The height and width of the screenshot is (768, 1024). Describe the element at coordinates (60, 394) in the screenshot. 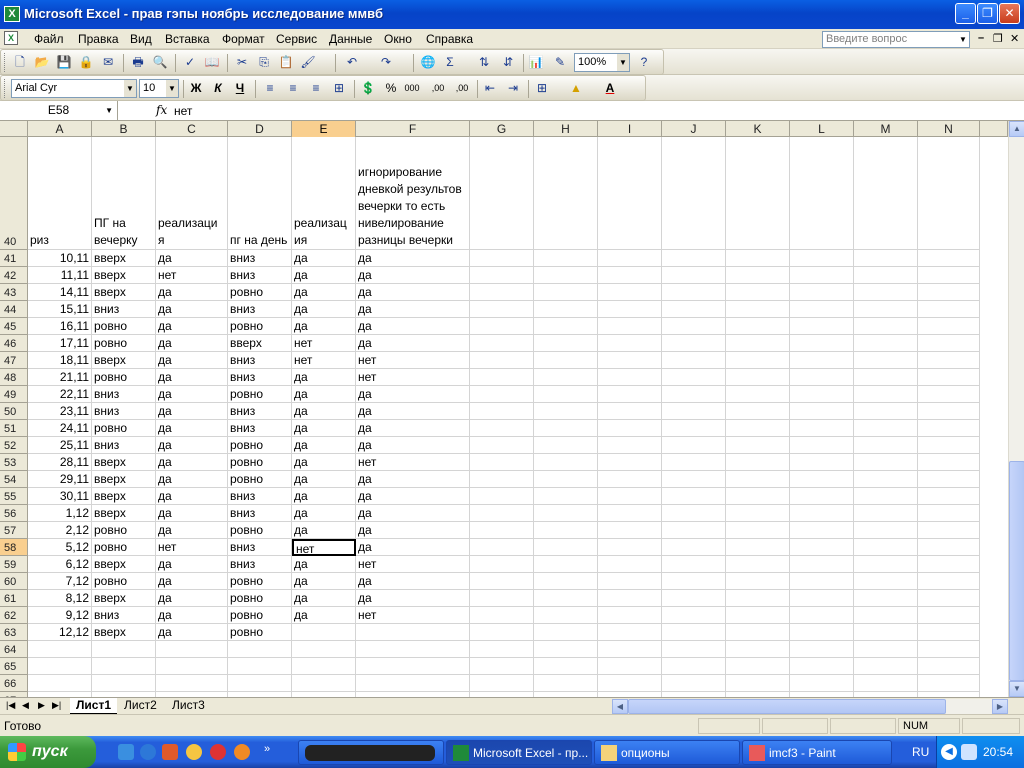

I see `cell-date: 22,11` at that location.